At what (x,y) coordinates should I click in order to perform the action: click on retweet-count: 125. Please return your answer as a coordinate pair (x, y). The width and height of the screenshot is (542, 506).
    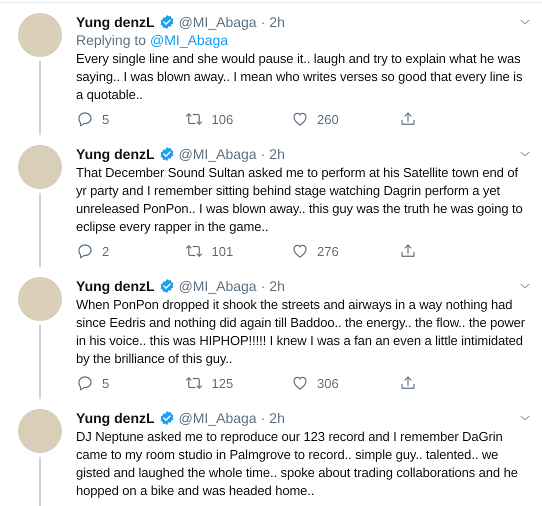
    Looking at the image, I should click on (223, 383).